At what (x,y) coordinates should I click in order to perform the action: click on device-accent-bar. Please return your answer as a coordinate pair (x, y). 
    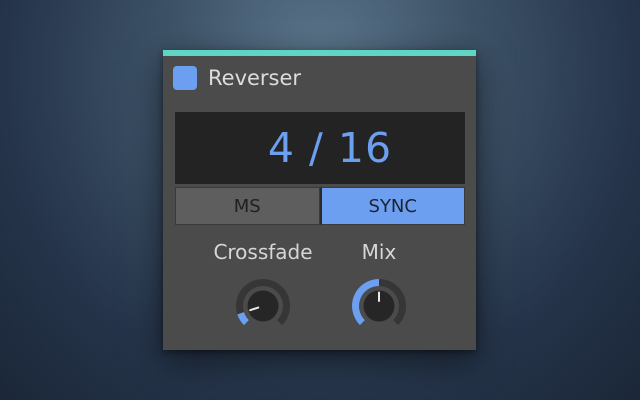
    Looking at the image, I should click on (319, 53).